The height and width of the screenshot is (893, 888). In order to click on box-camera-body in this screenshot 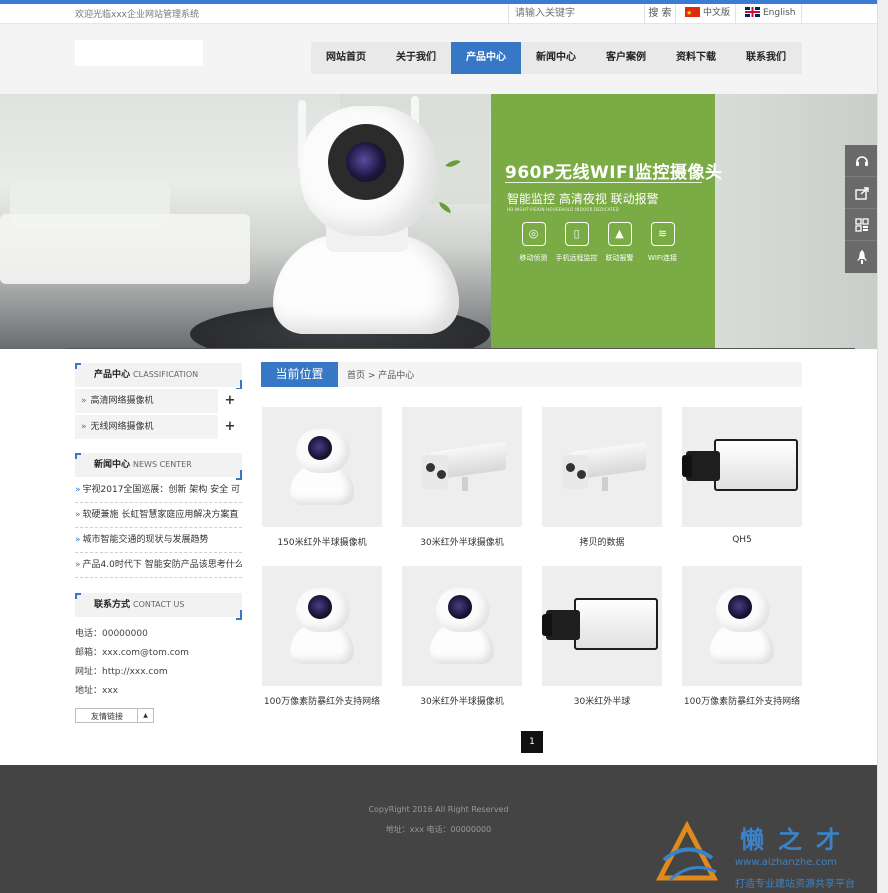, I will do `click(616, 624)`.